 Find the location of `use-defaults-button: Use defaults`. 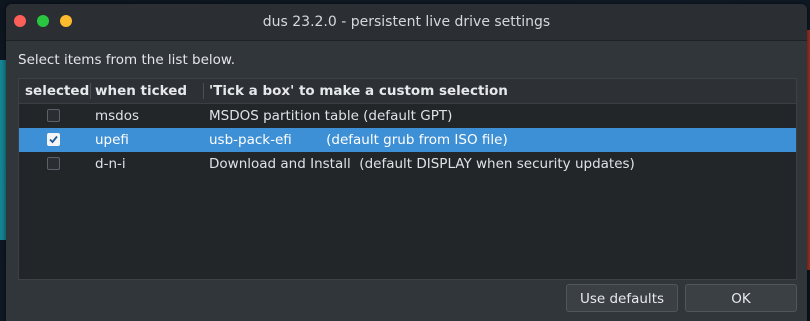

use-defaults-button: Use defaults is located at coordinates (622, 298).